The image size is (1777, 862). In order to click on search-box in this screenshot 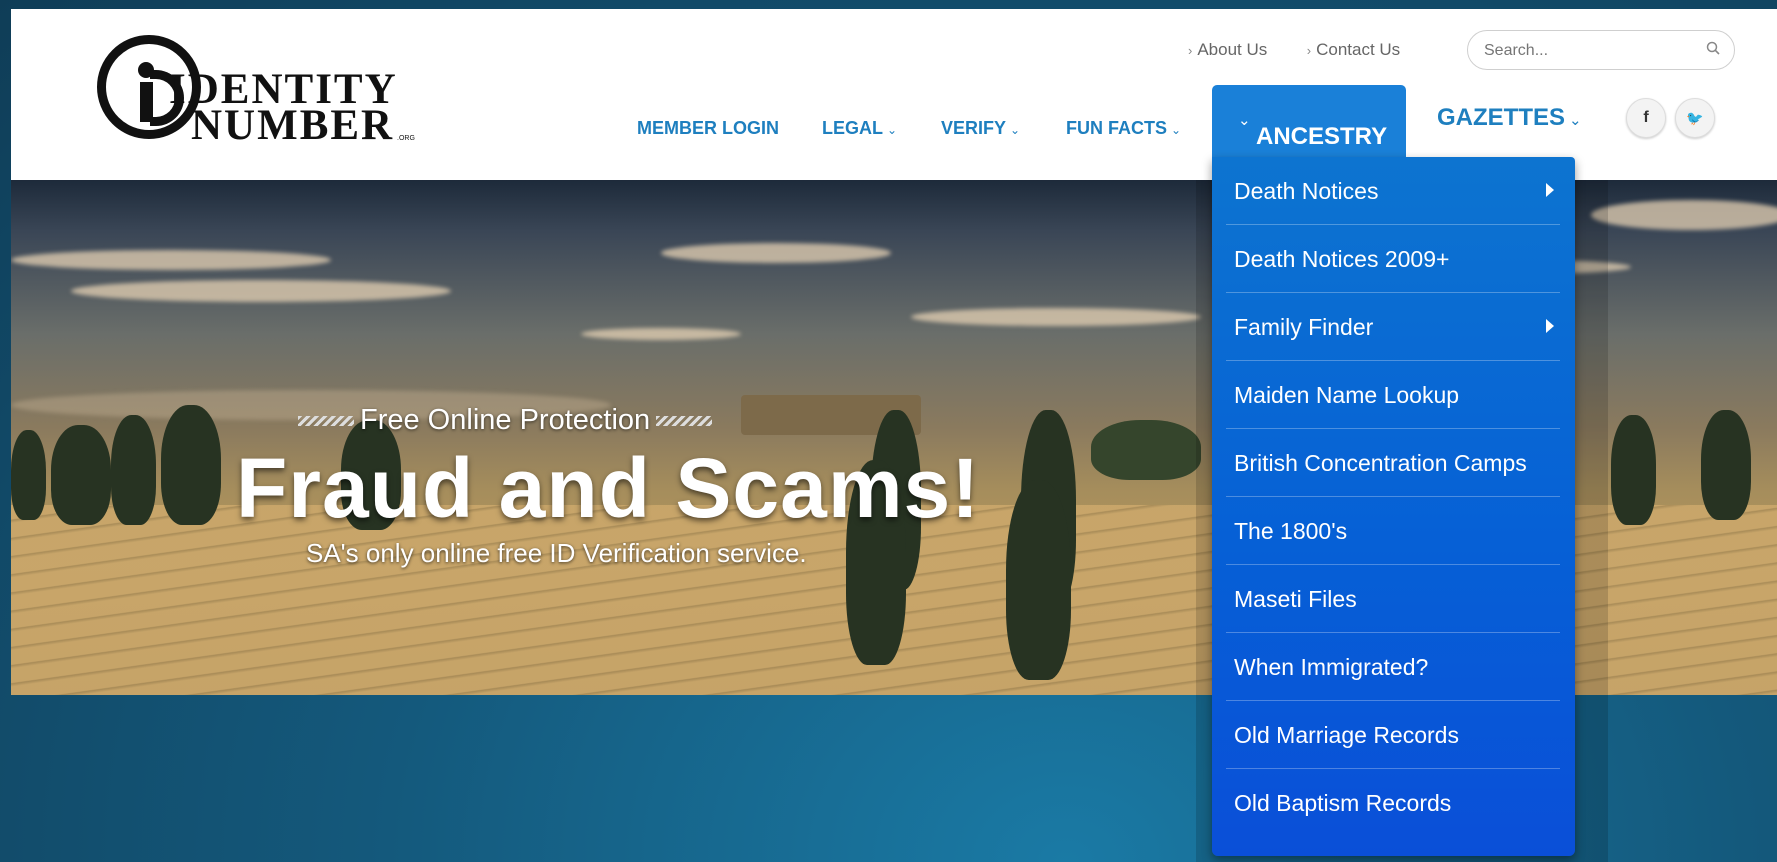, I will do `click(1601, 50)`.